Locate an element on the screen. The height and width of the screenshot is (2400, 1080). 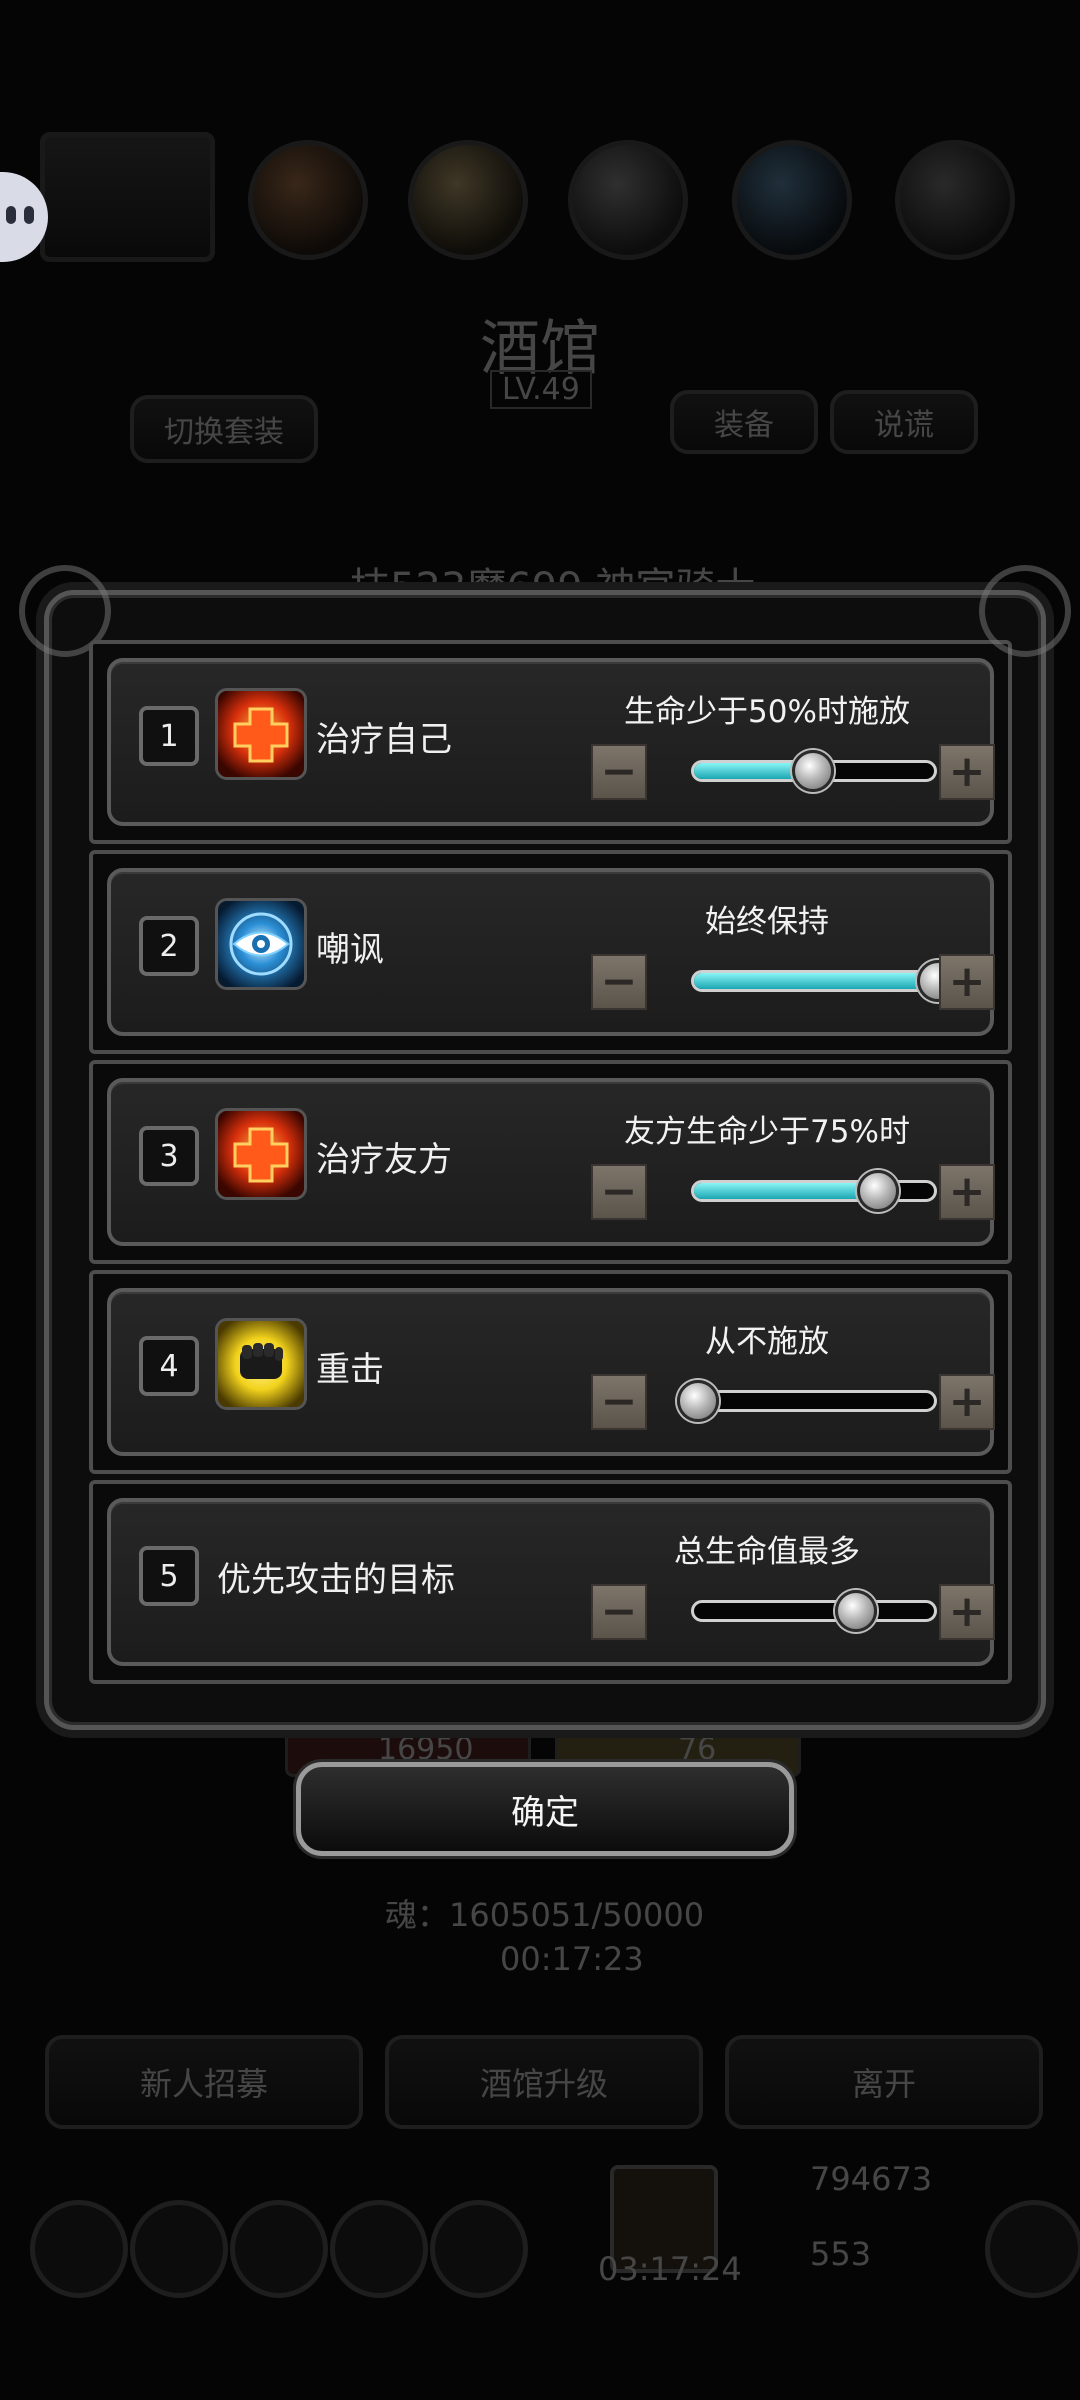
soul-counter: 魂：1605051/50000 is located at coordinates (545, 1915).